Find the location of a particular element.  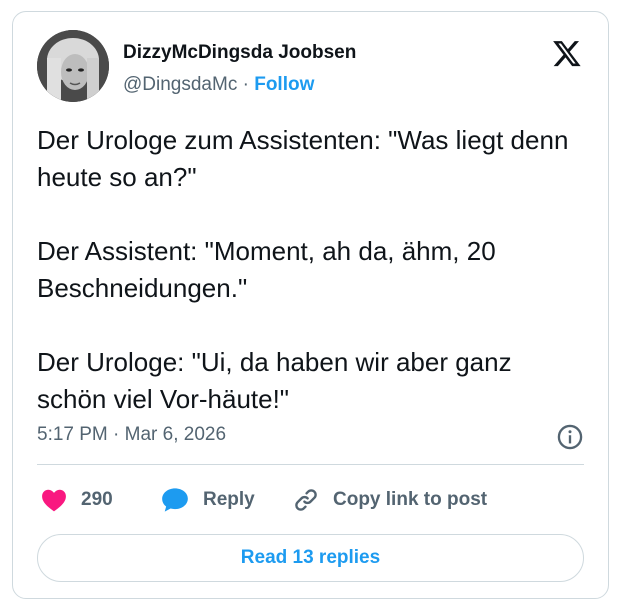

tweet-actions: 290 Reply Copy link to post is located at coordinates (317, 500).